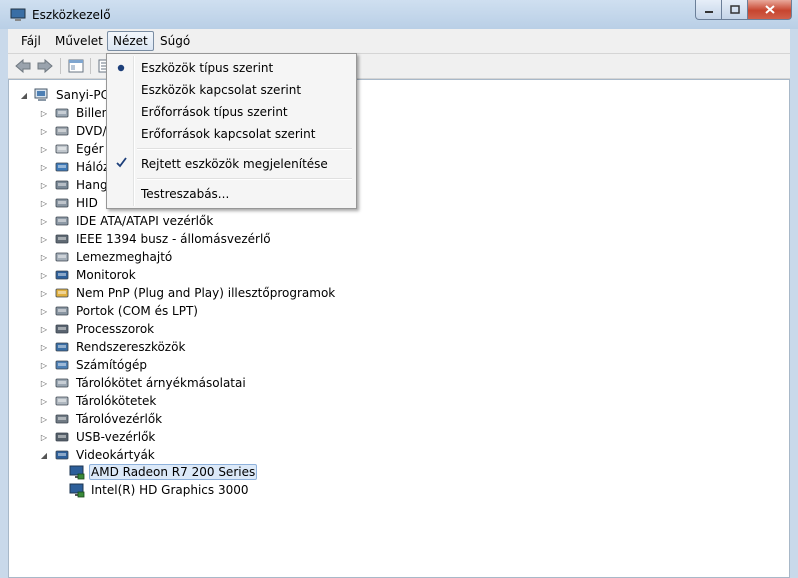 The image size is (798, 578). I want to click on tree-root-label: Sanyi-PC, so click(82, 95).